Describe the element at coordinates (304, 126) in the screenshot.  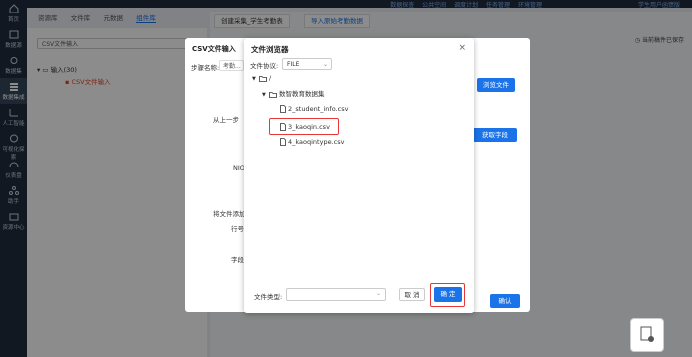
I see `selection-highlight` at that location.